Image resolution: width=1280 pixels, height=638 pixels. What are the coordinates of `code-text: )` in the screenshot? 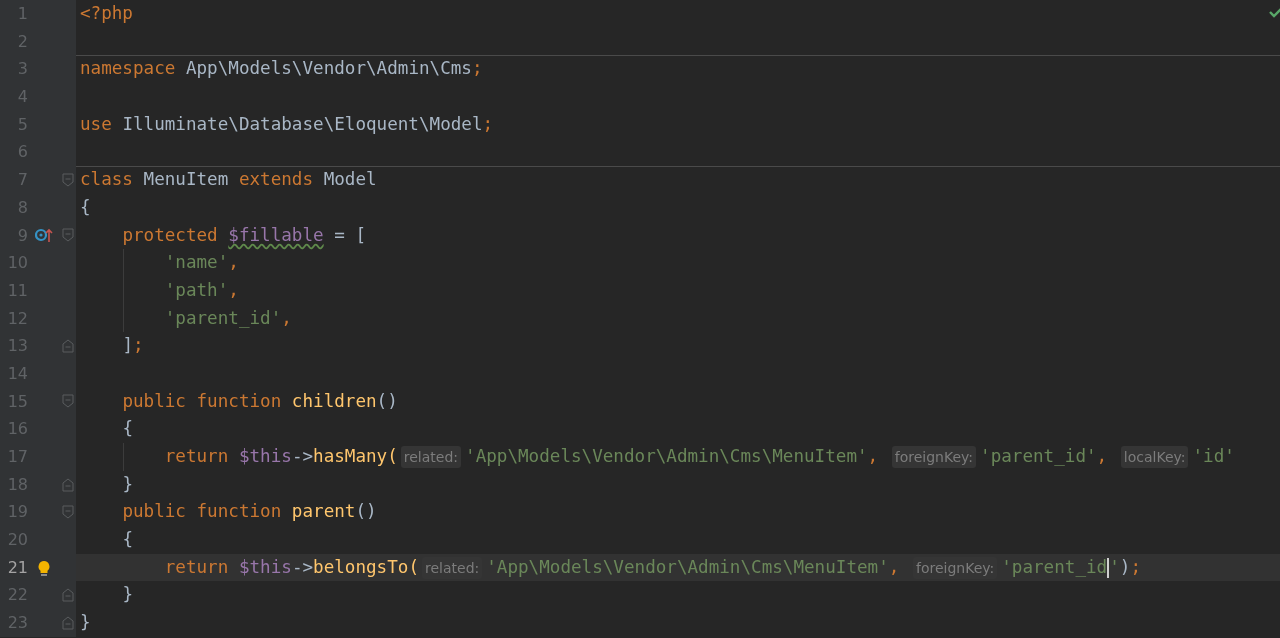 It's located at (1125, 566).